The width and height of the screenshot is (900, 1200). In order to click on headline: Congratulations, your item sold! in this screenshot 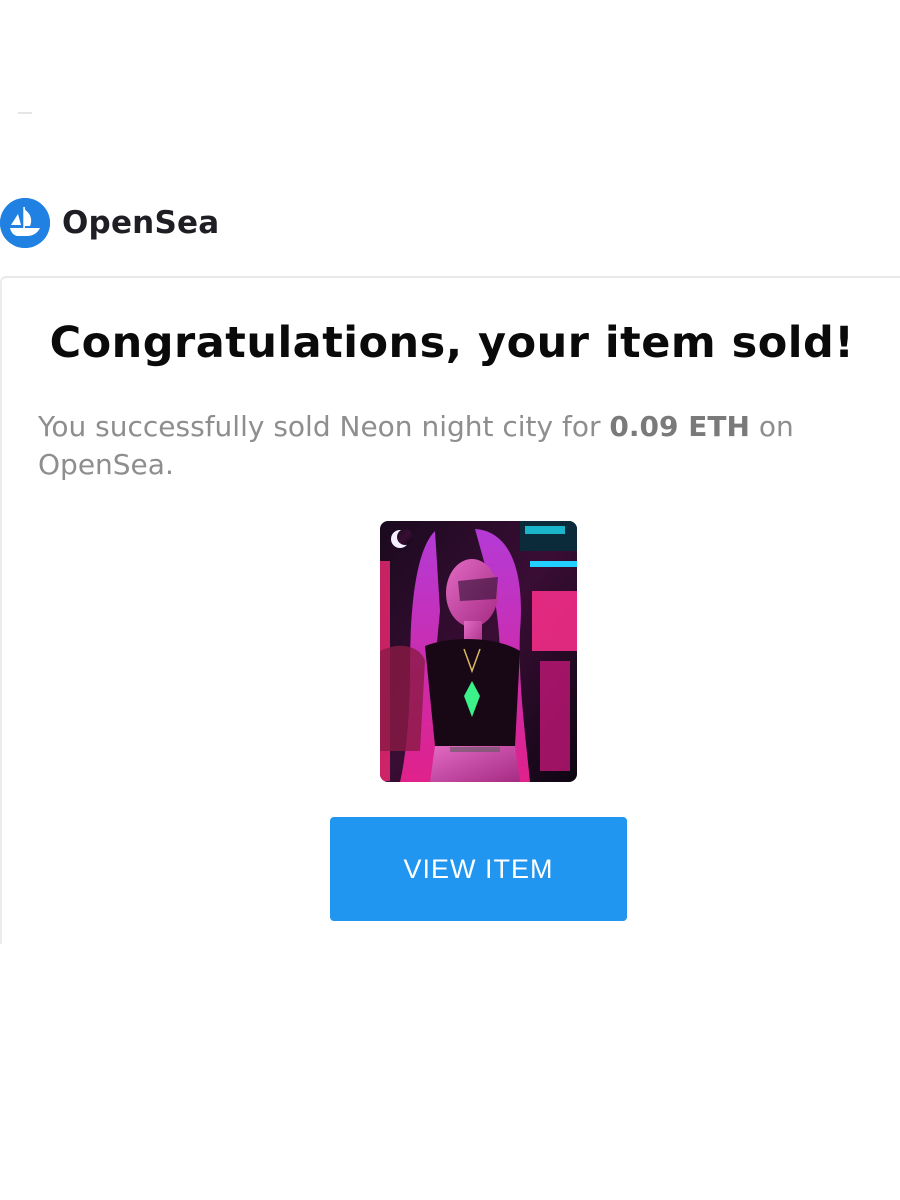, I will do `click(452, 343)`.